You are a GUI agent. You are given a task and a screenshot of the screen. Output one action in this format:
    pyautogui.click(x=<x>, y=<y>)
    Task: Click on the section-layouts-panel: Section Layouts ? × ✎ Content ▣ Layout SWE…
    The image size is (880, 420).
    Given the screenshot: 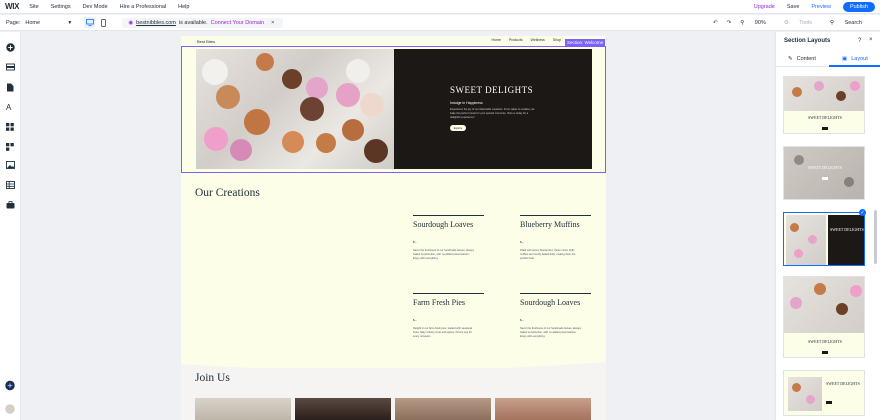 What is the action you would take?
    pyautogui.click(x=827, y=226)
    